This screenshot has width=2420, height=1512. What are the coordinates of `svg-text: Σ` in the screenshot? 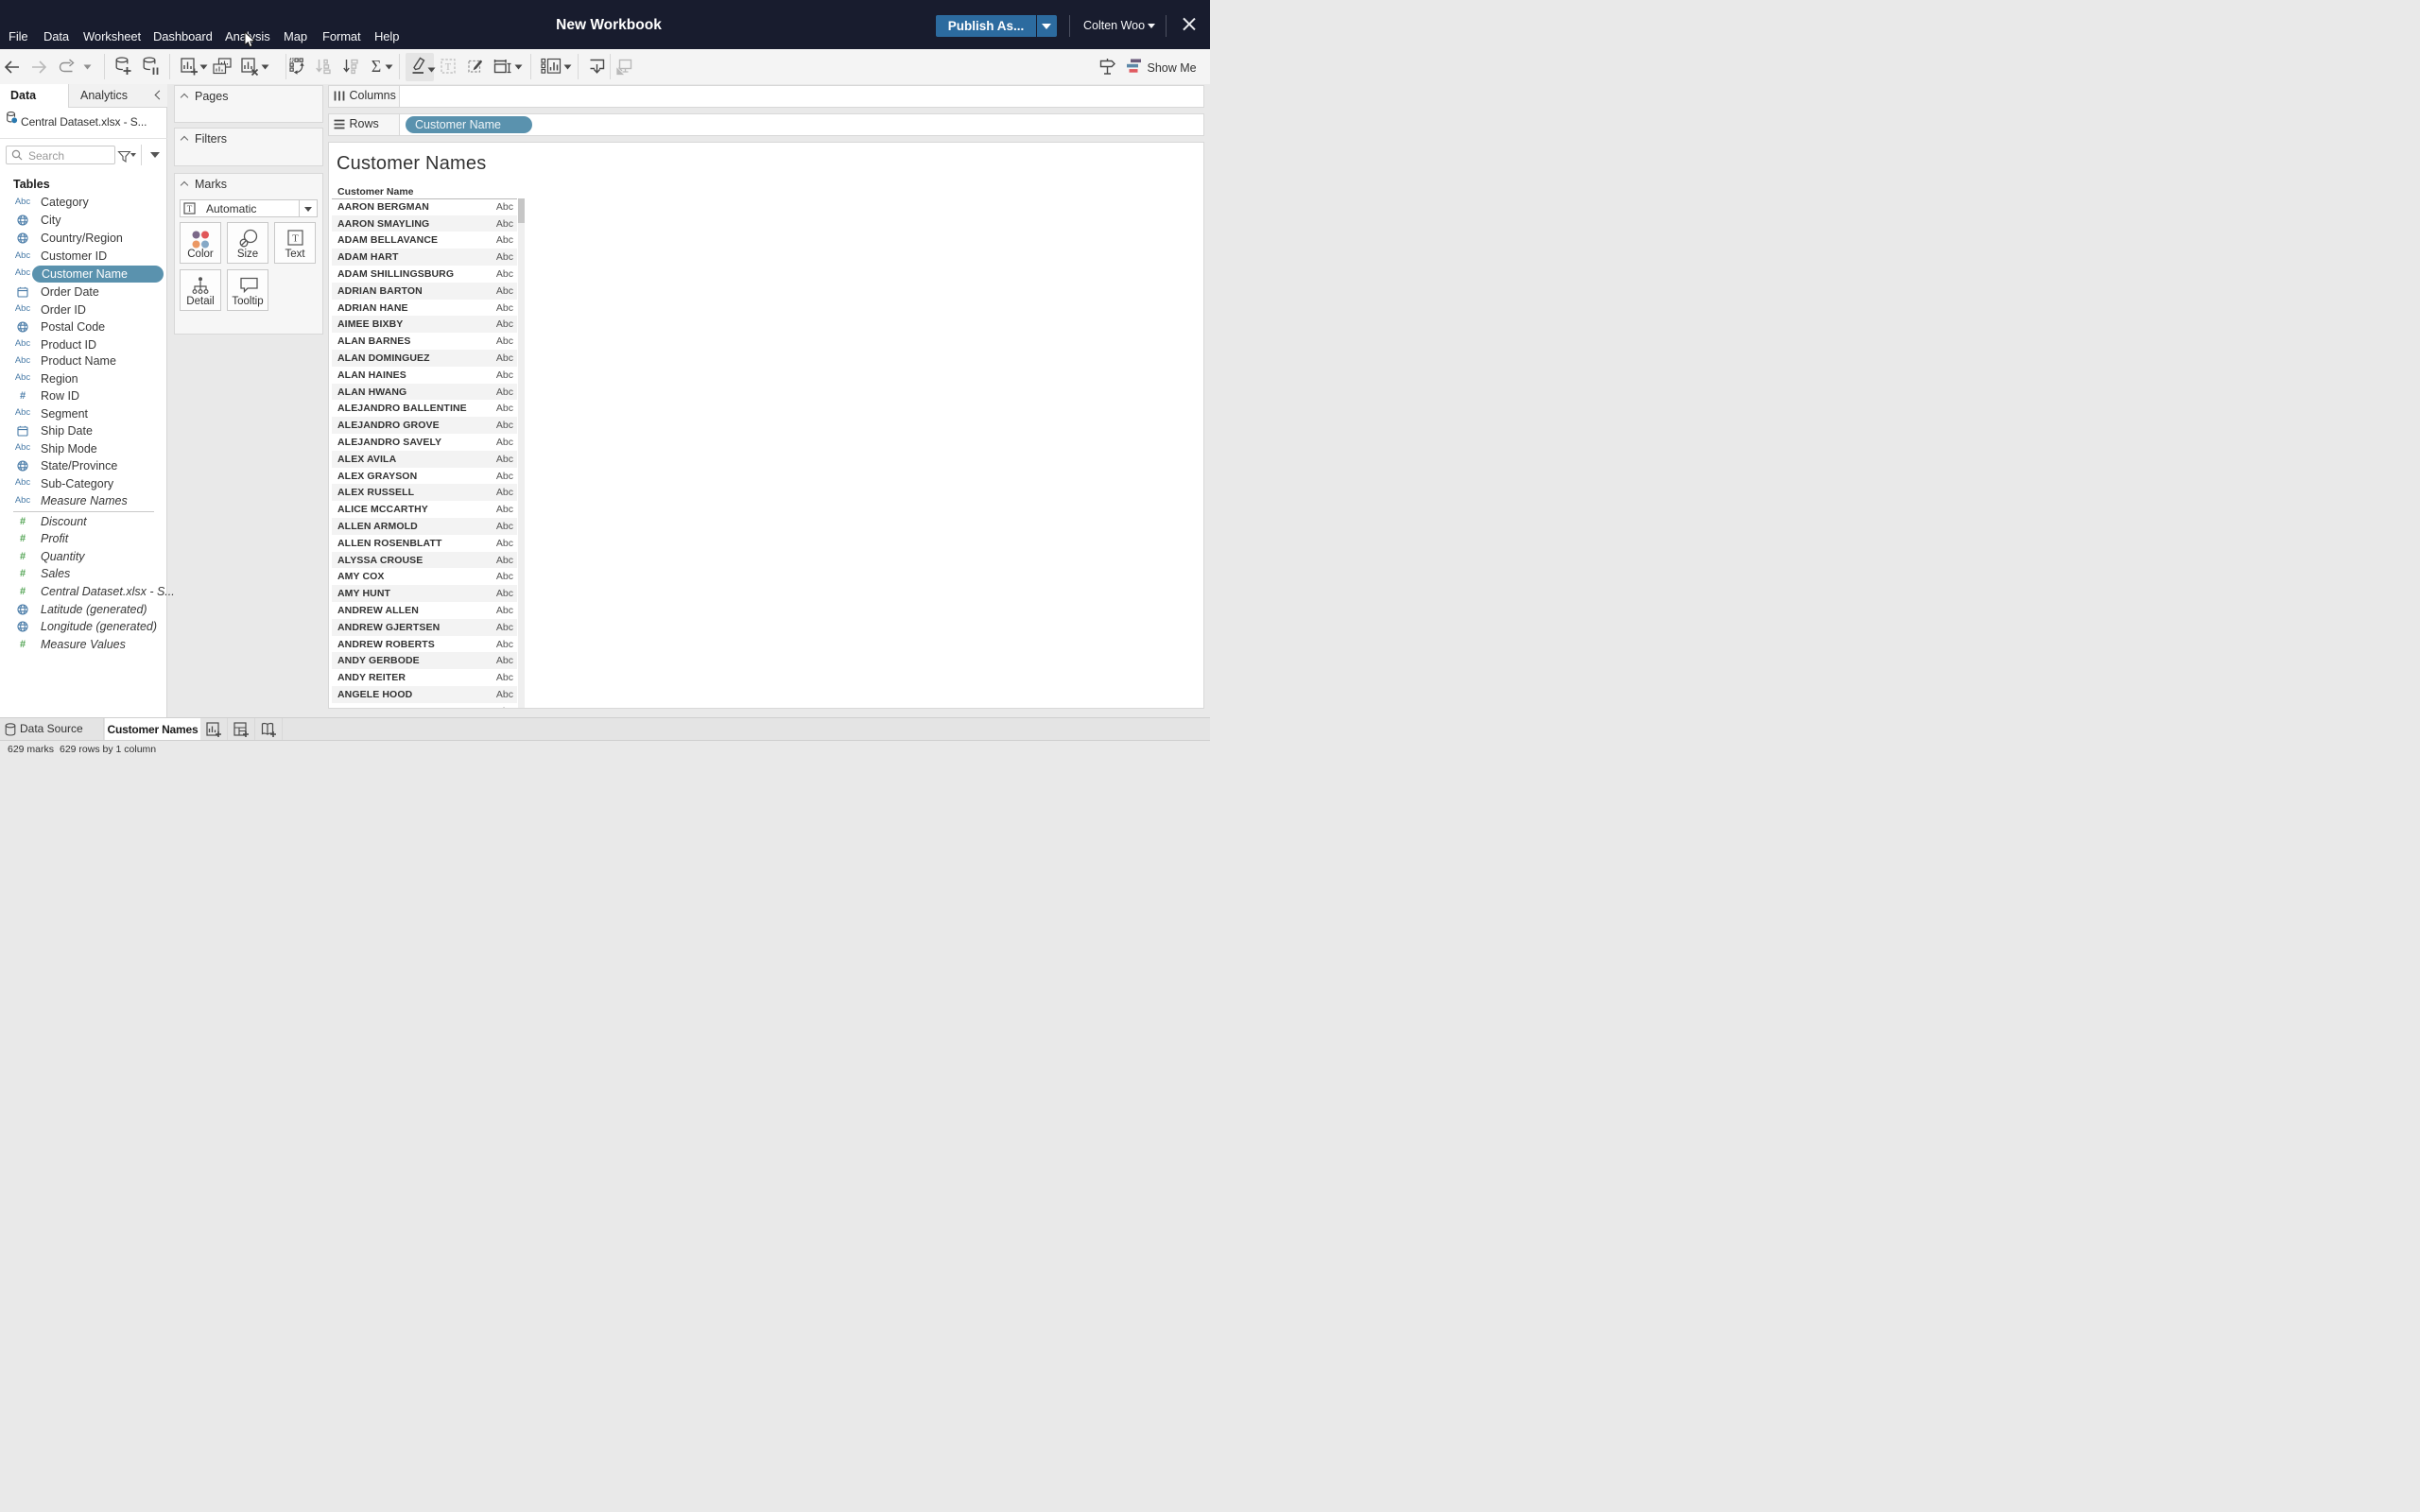 It's located at (376, 66).